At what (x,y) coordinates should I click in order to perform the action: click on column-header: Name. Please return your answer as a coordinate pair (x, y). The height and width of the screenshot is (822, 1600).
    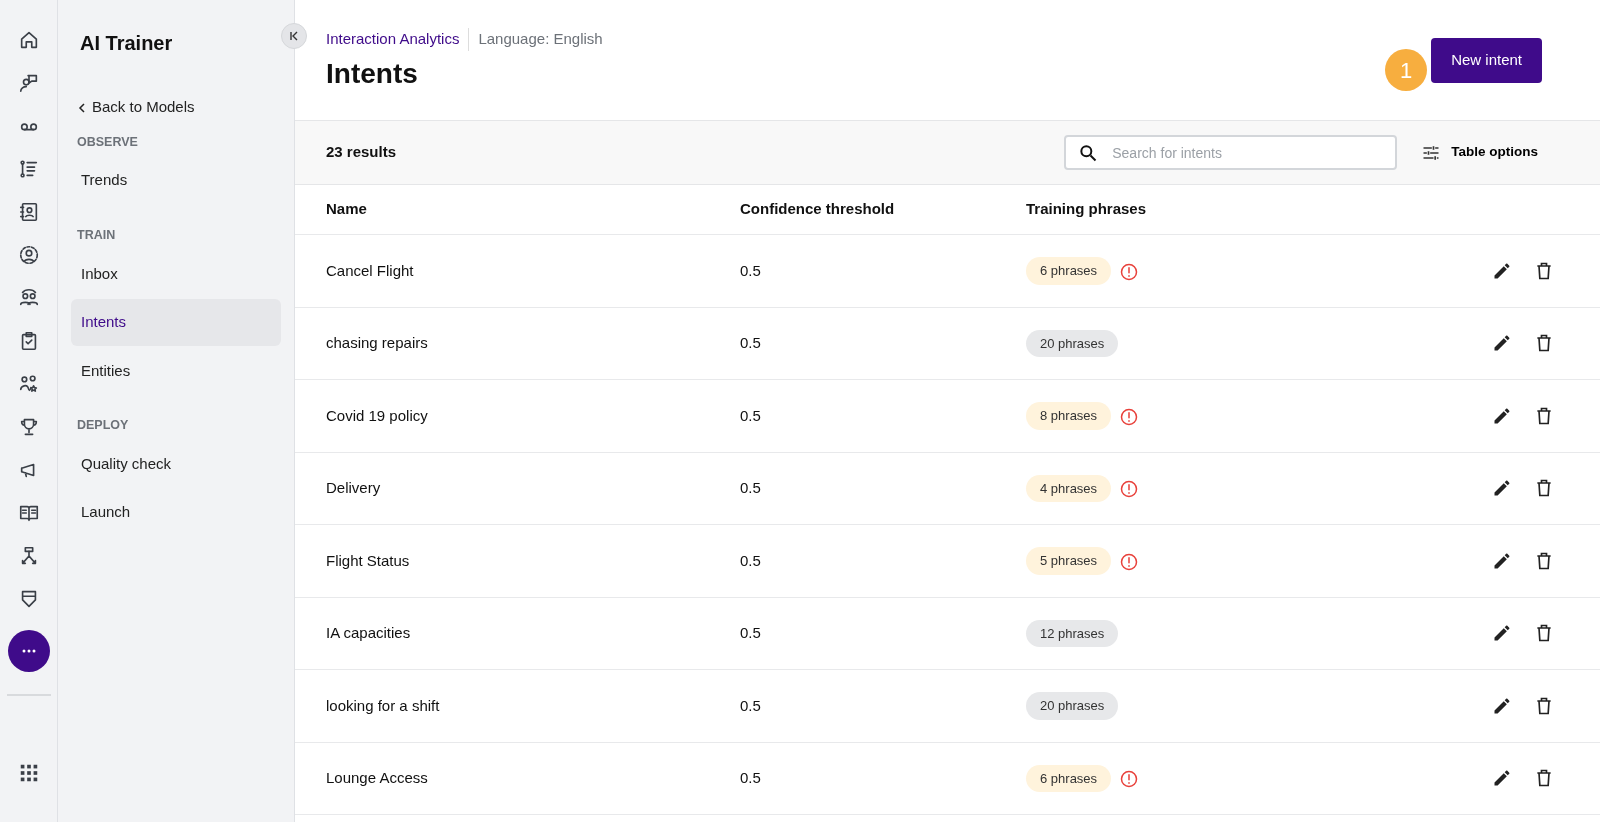
    Looking at the image, I should click on (502, 210).